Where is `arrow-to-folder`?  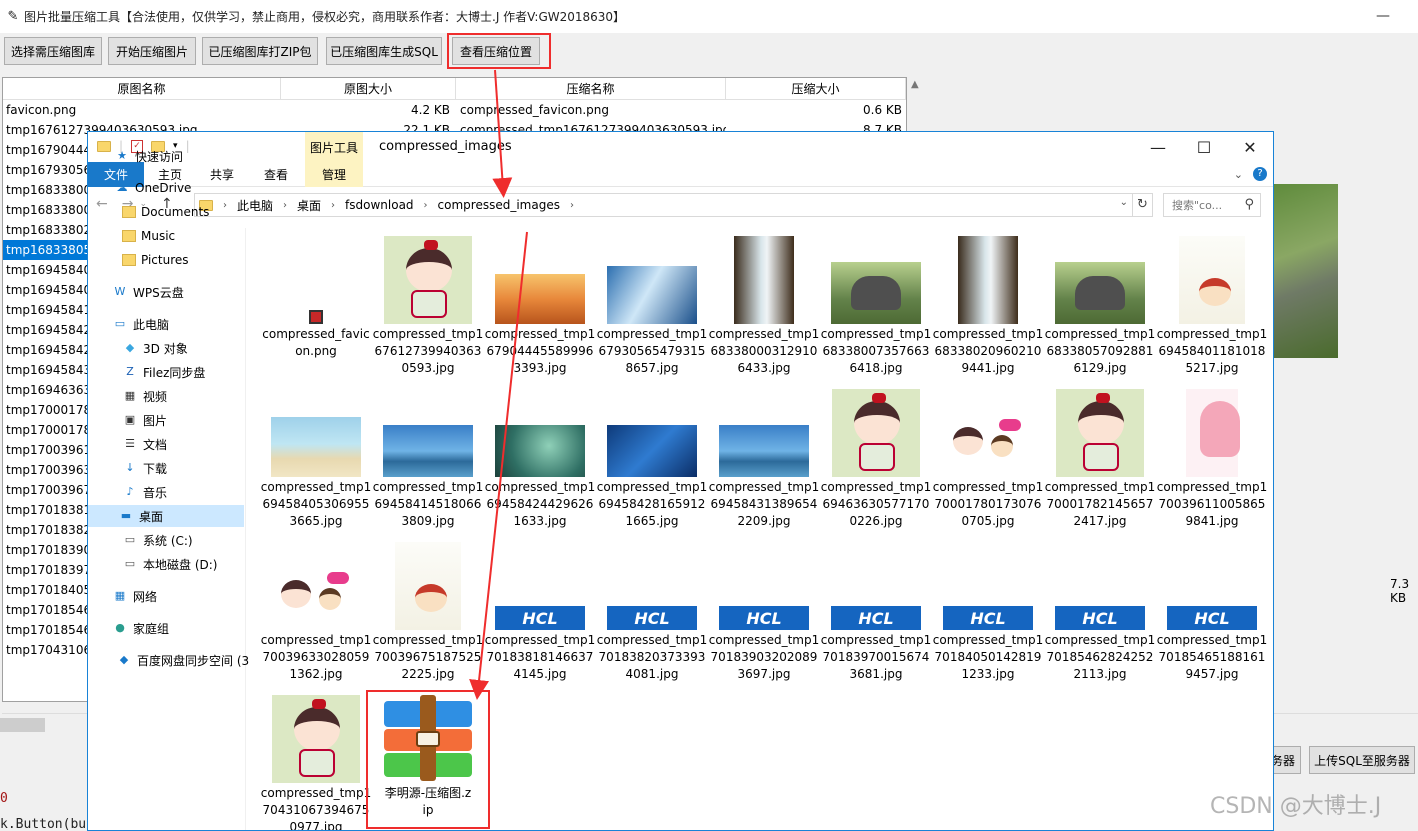
arrow-to-folder is located at coordinates (502, 133).